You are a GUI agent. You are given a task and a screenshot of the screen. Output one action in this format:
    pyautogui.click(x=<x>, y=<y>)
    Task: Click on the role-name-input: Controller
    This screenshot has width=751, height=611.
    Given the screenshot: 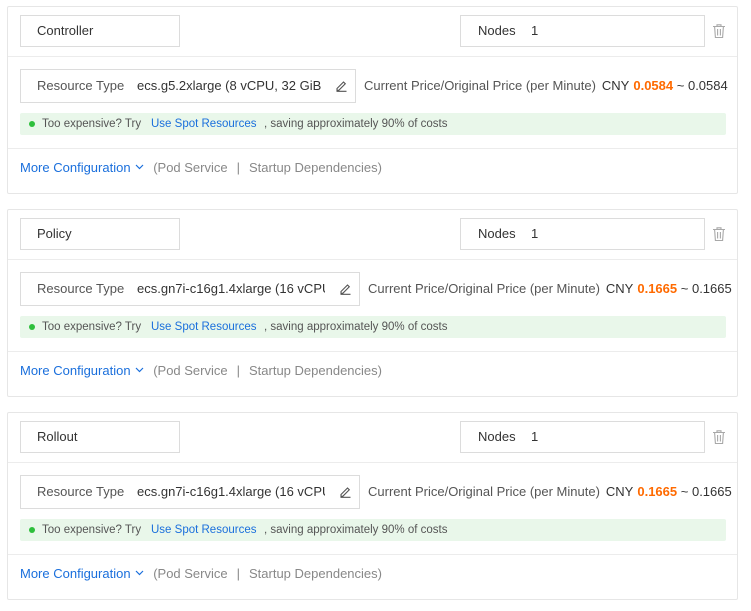 What is the action you would take?
    pyautogui.click(x=100, y=31)
    